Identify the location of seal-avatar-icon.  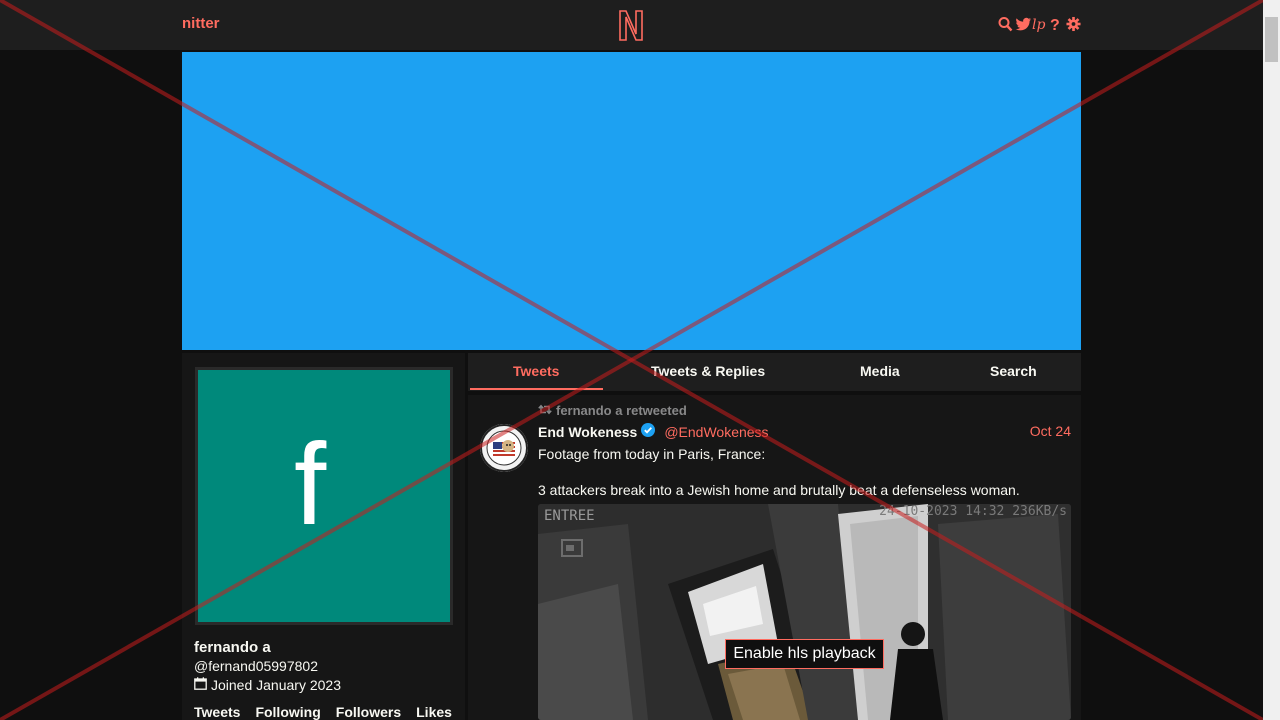
(504, 448).